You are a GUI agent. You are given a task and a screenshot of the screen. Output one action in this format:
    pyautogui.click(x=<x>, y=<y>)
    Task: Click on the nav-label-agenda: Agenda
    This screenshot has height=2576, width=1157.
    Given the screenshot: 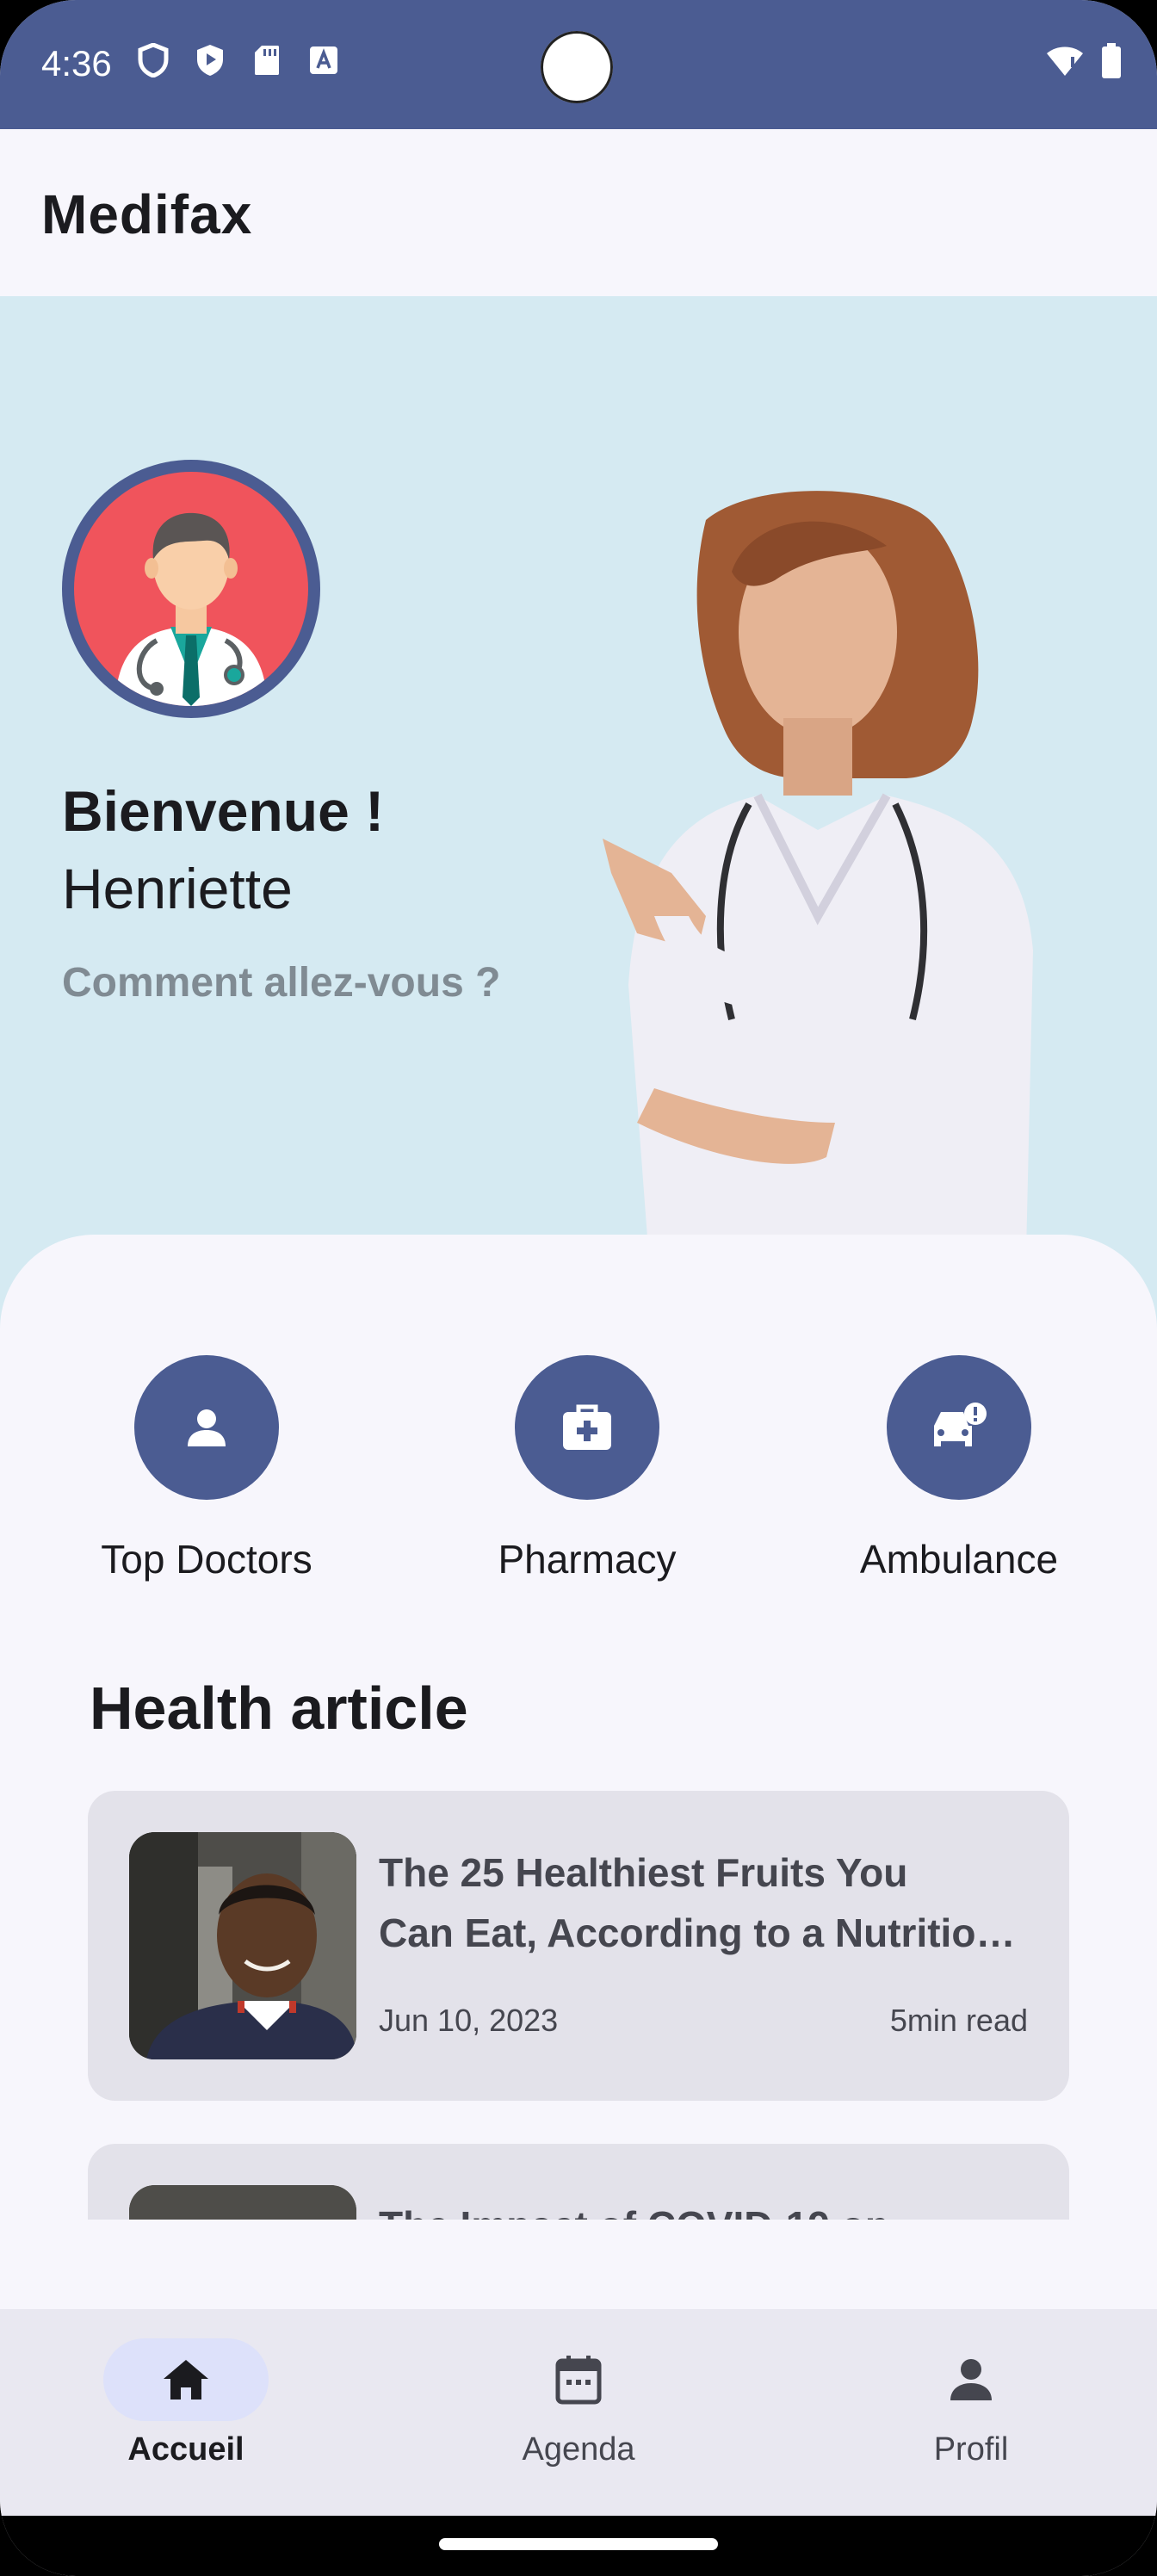 What is the action you would take?
    pyautogui.click(x=579, y=2450)
    